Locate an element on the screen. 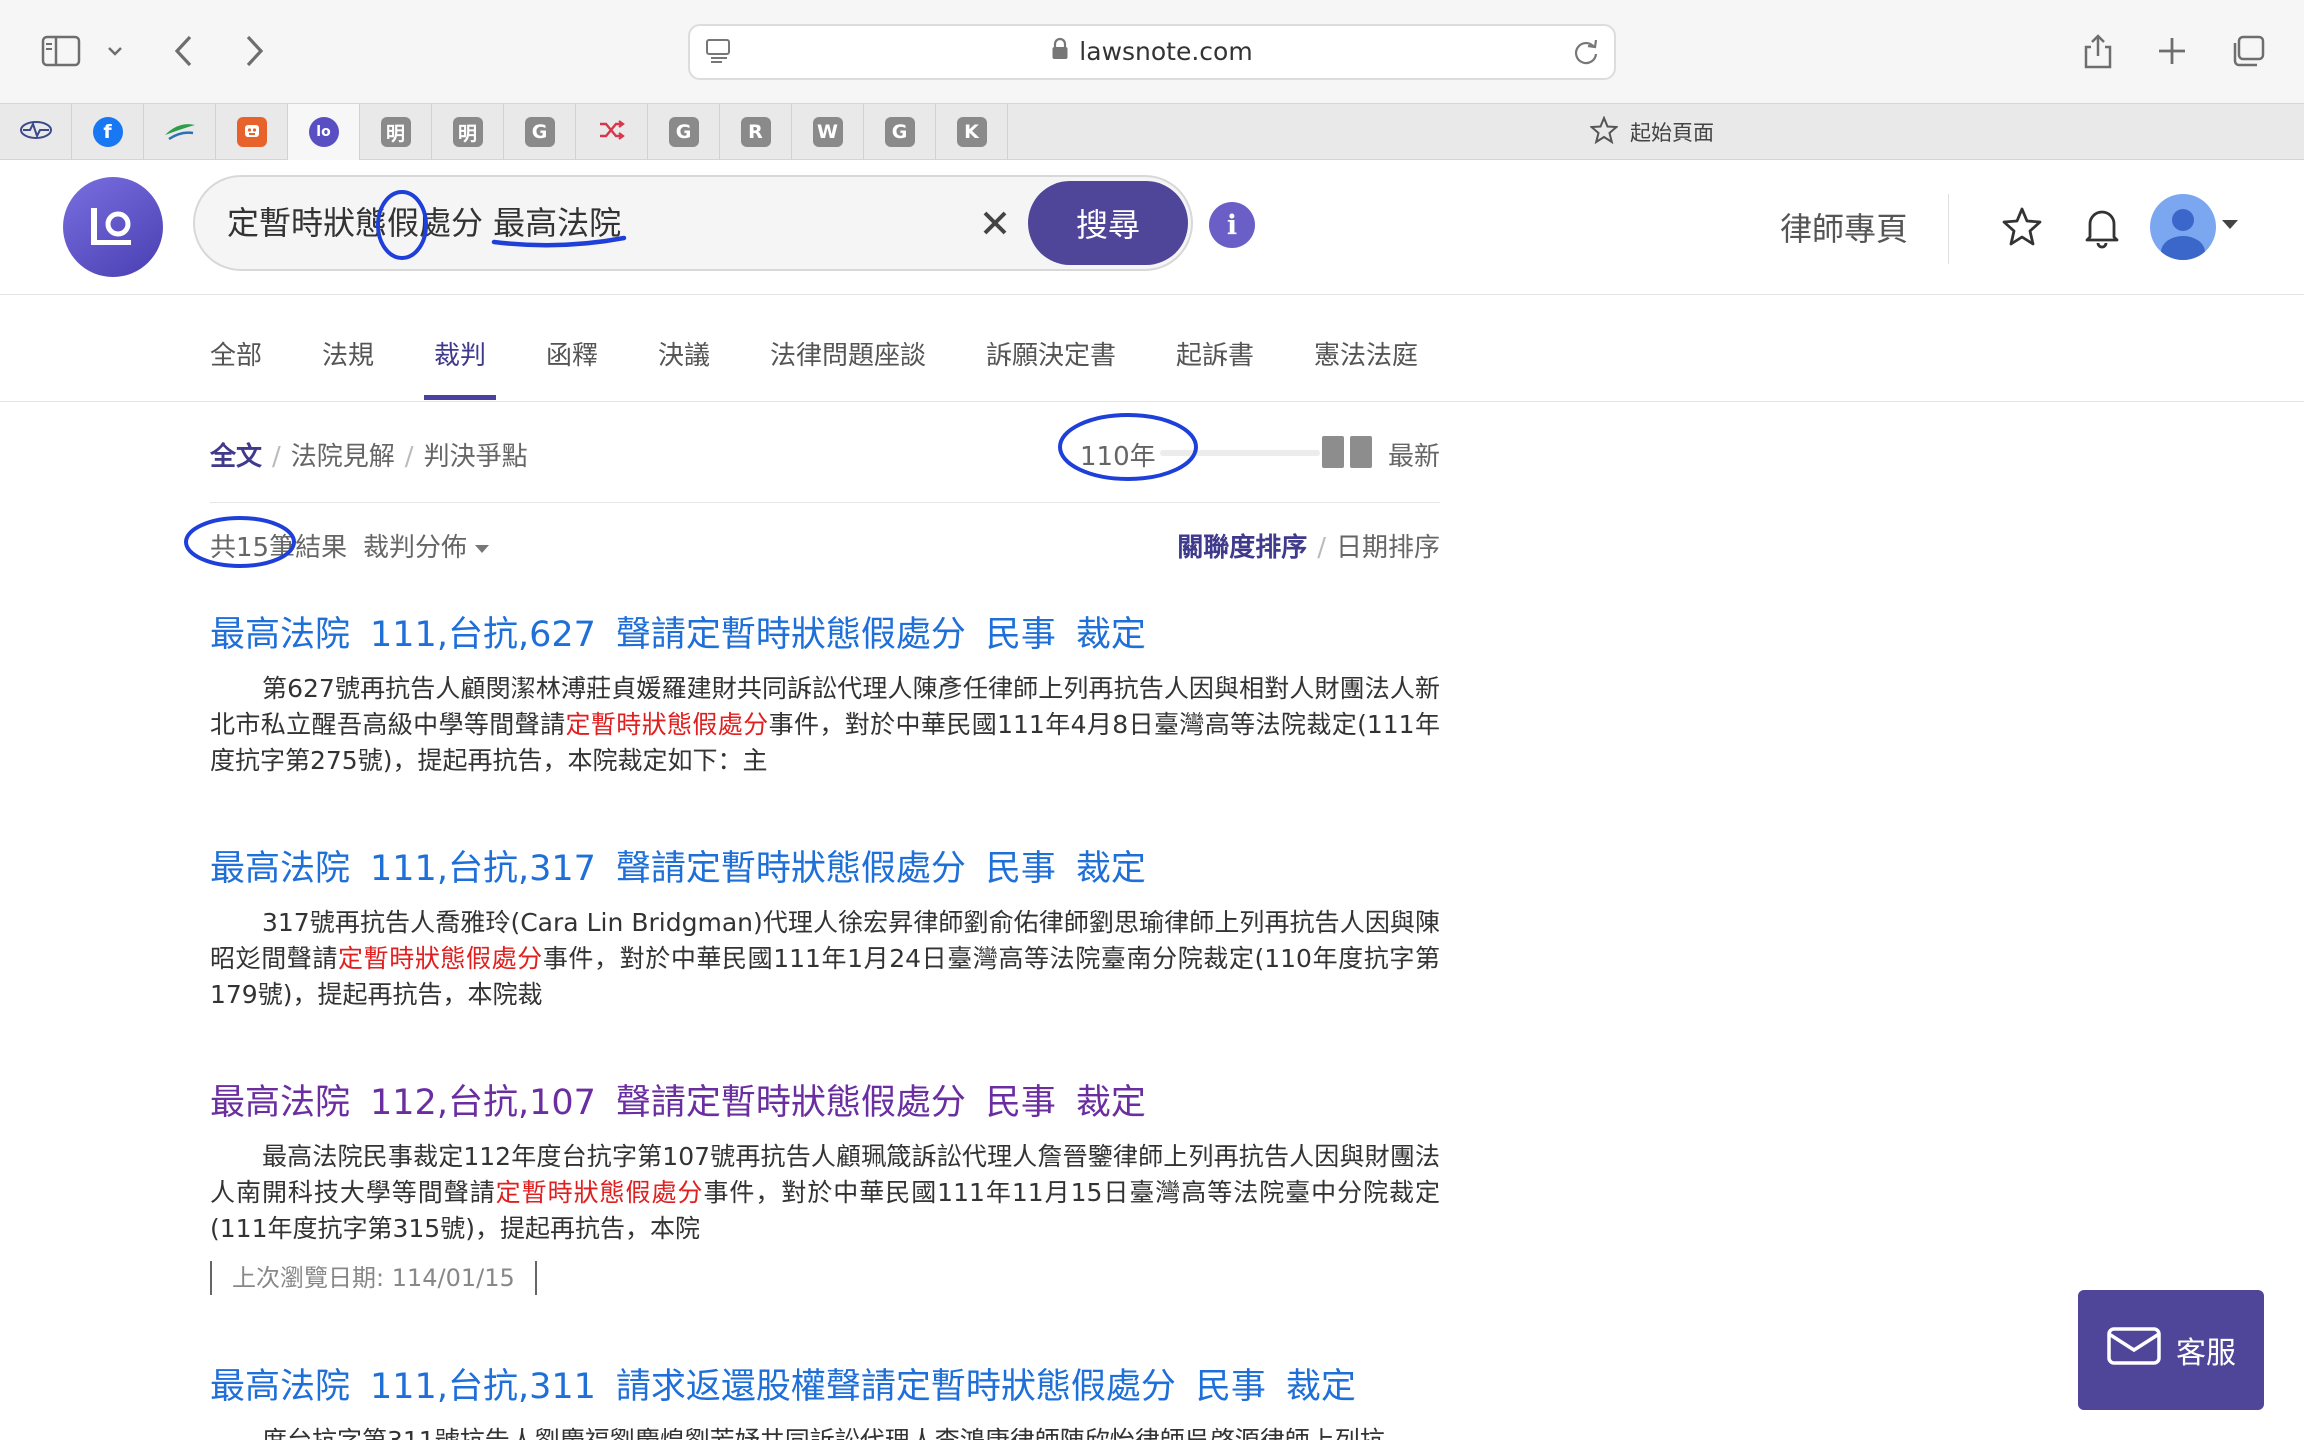  favorite-star-icon is located at coordinates (2022, 227).